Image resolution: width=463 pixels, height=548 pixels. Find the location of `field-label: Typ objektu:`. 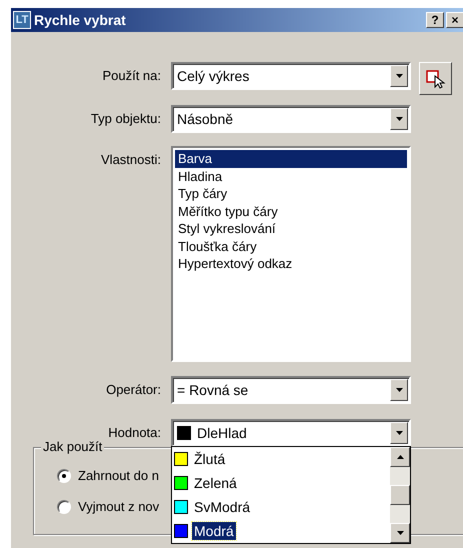

field-label: Typ objektu: is located at coordinates (125, 118).